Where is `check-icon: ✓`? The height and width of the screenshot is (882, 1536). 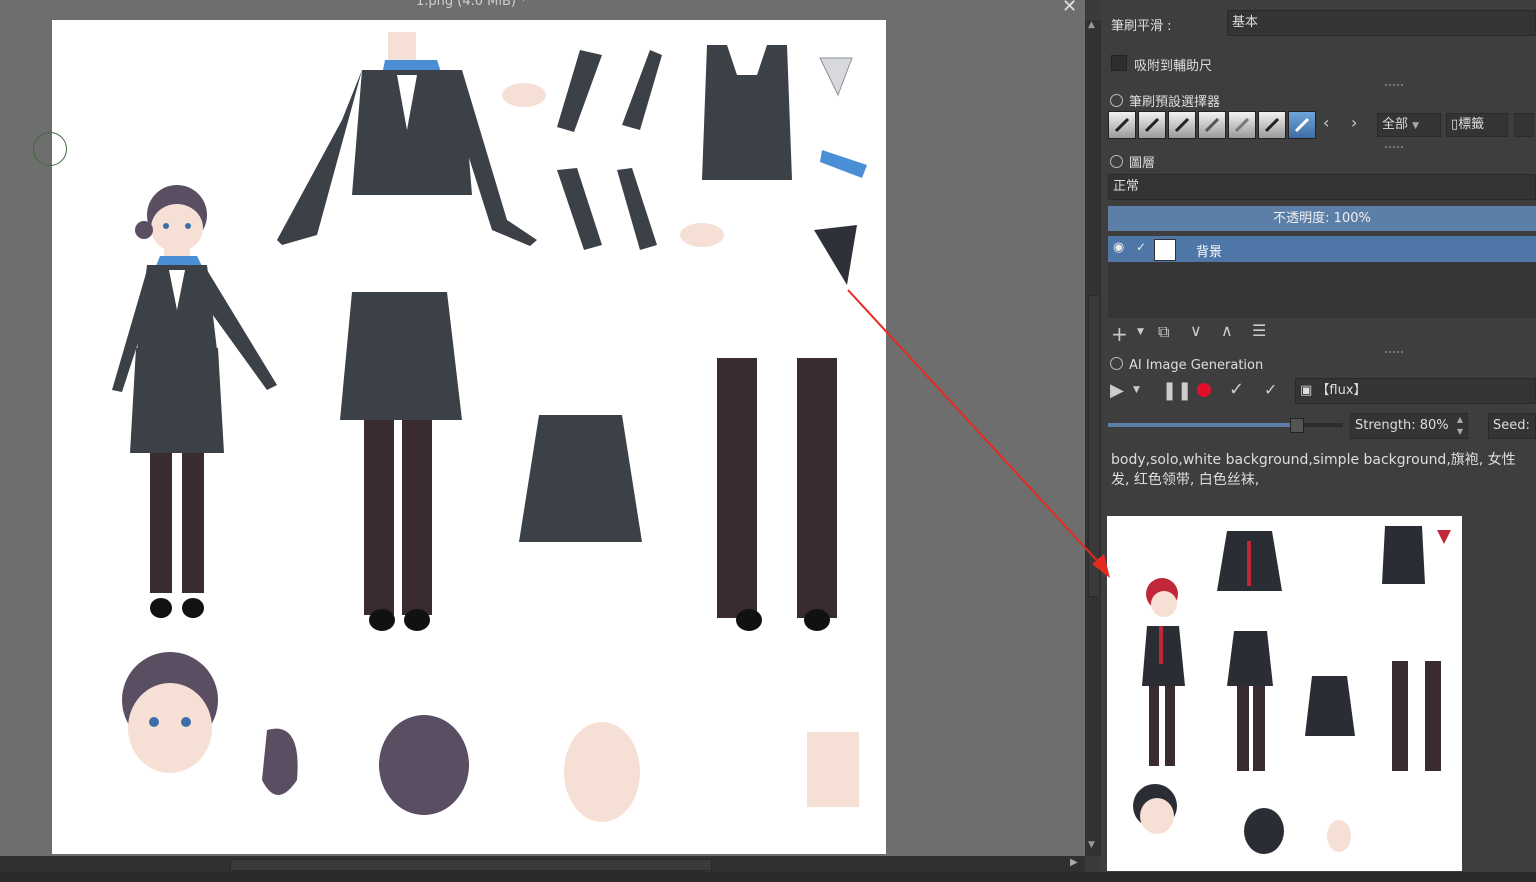
check-icon: ✓ is located at coordinates (1141, 247).